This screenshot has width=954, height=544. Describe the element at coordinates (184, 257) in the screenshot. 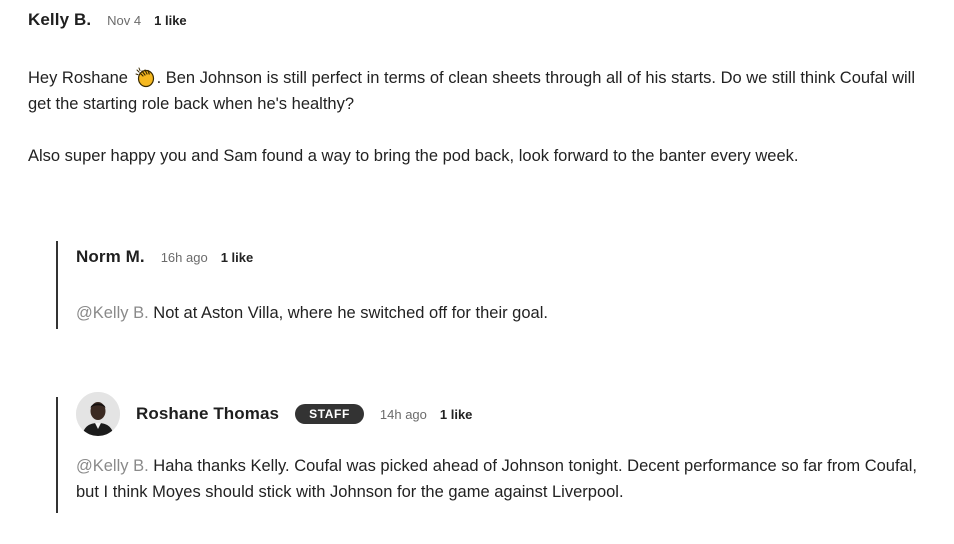

I see `reply-timestamp: 16h ago` at that location.